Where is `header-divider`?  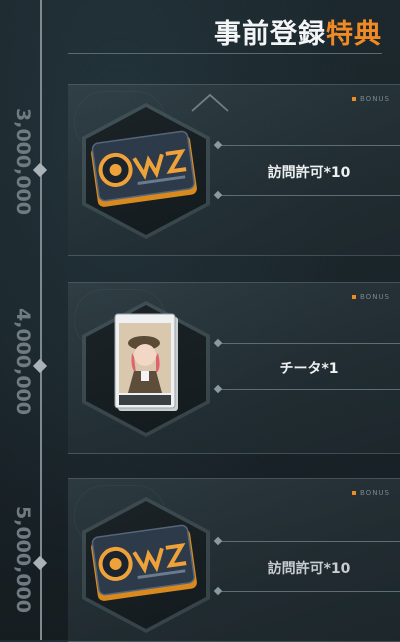
header-divider is located at coordinates (225, 53).